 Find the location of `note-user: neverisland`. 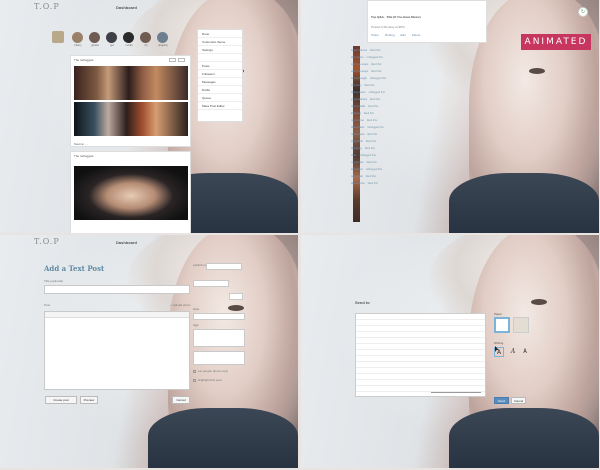

note-user: neverisland is located at coordinates (357, 134).